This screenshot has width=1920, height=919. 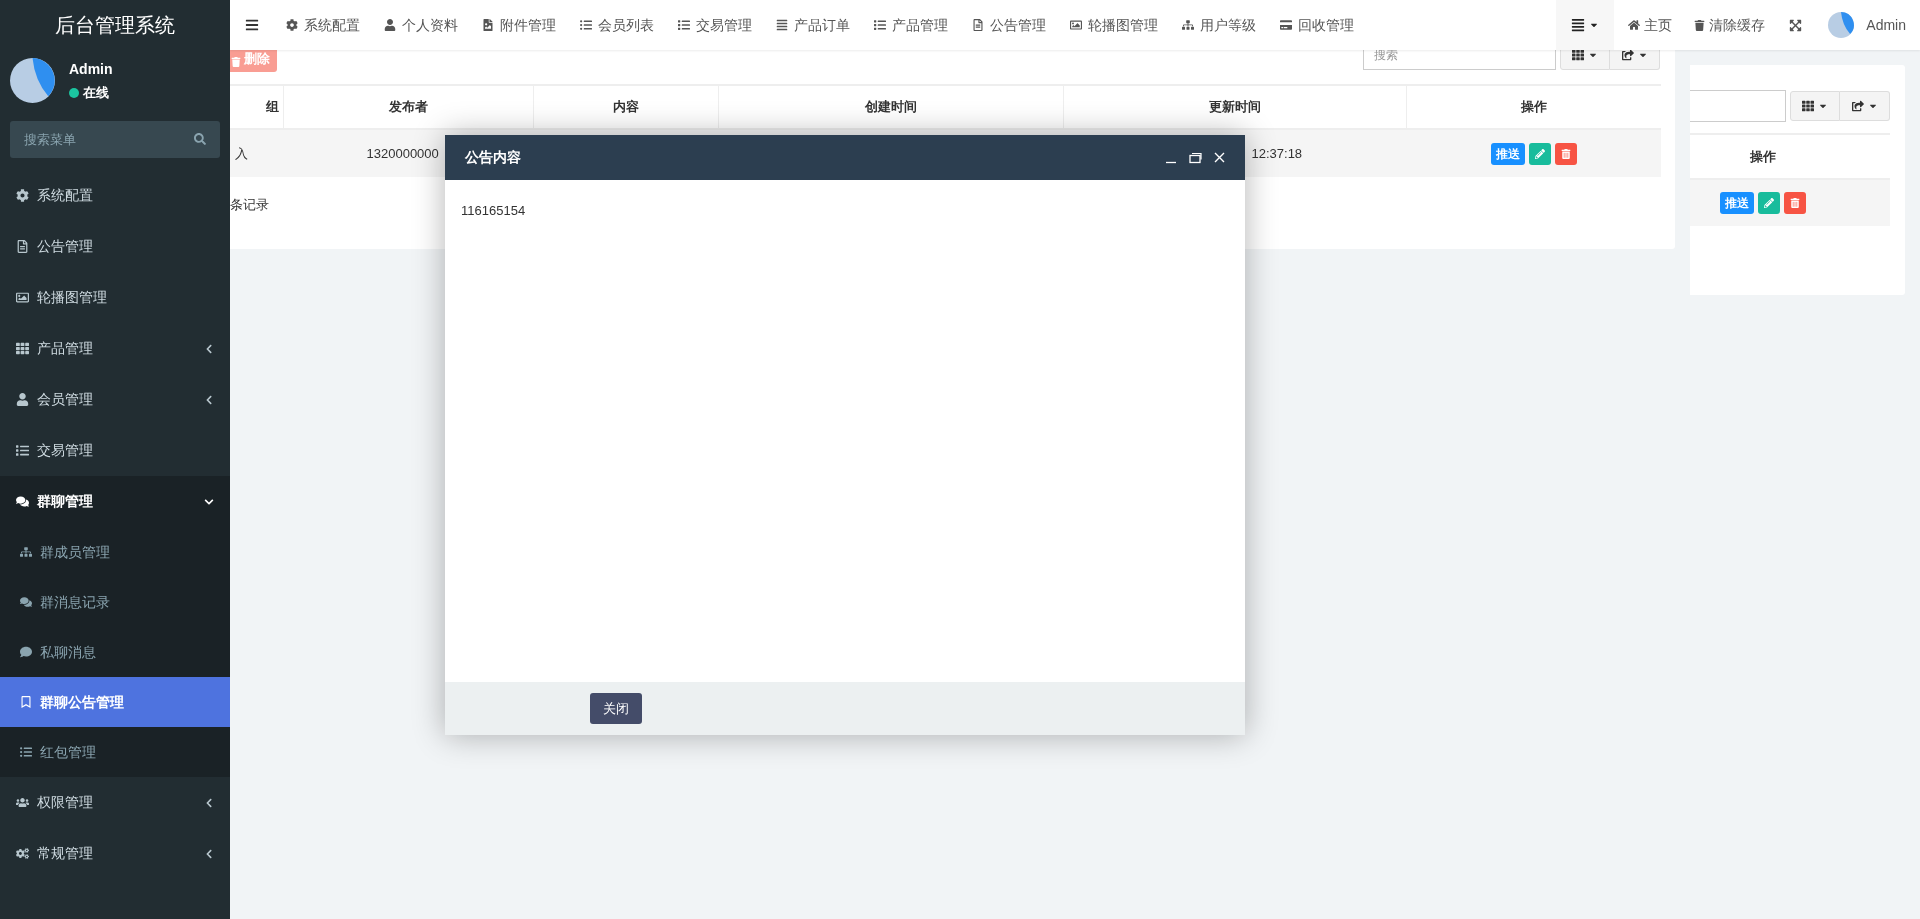 I want to click on nav-link: 附件管理, so click(x=519, y=25).